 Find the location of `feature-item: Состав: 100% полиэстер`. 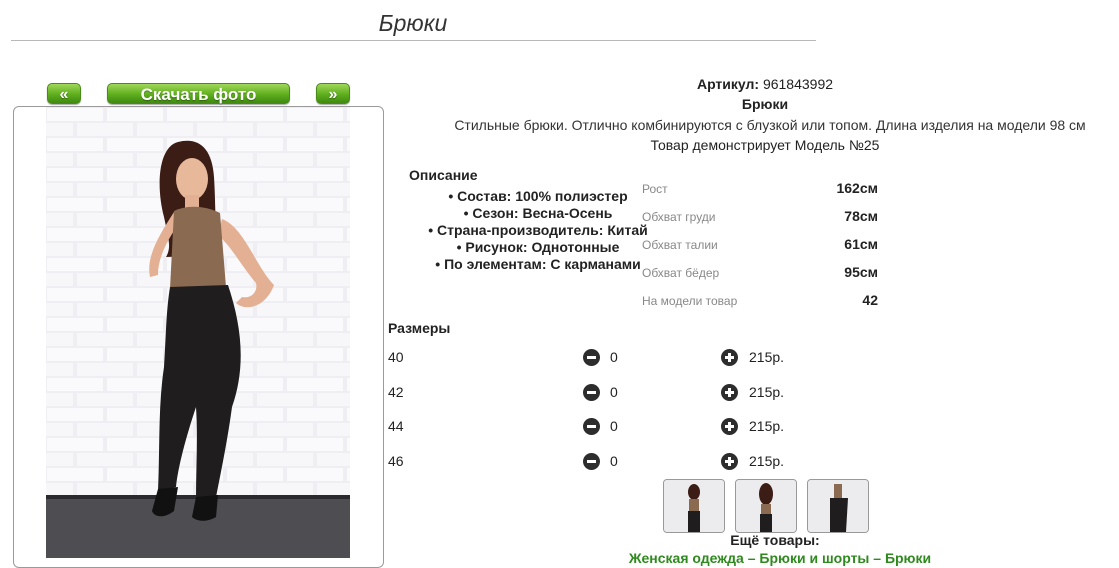

feature-item: Состав: 100% полиэстер is located at coordinates (538, 196).